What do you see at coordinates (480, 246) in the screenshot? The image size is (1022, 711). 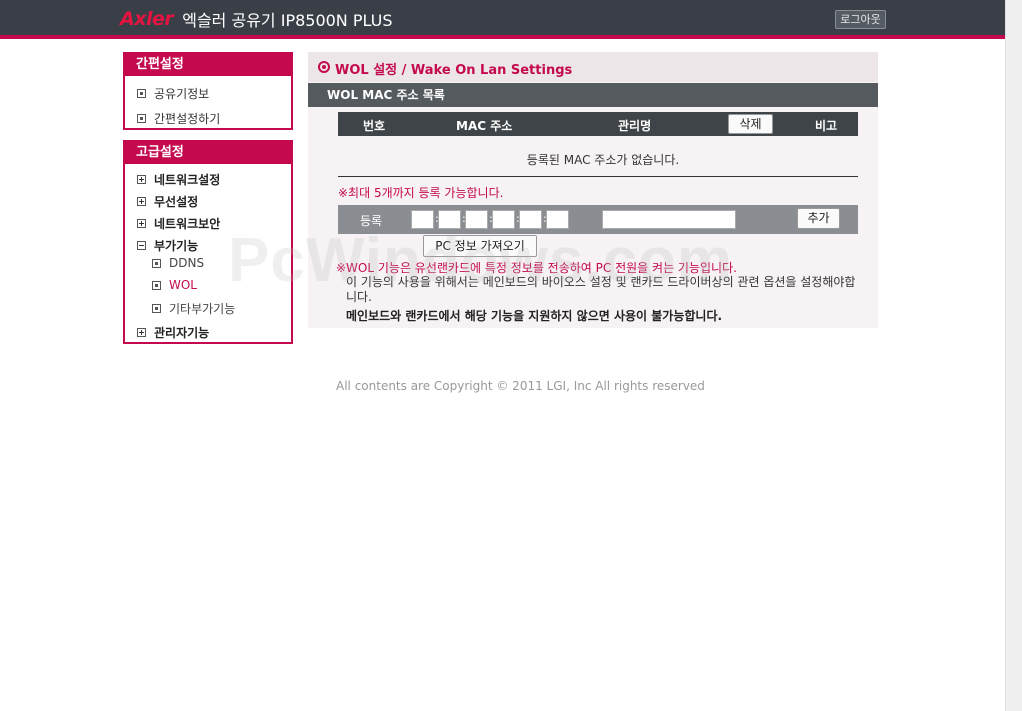 I see `get-pc-info-button: PC 정보 가져오기` at bounding box center [480, 246].